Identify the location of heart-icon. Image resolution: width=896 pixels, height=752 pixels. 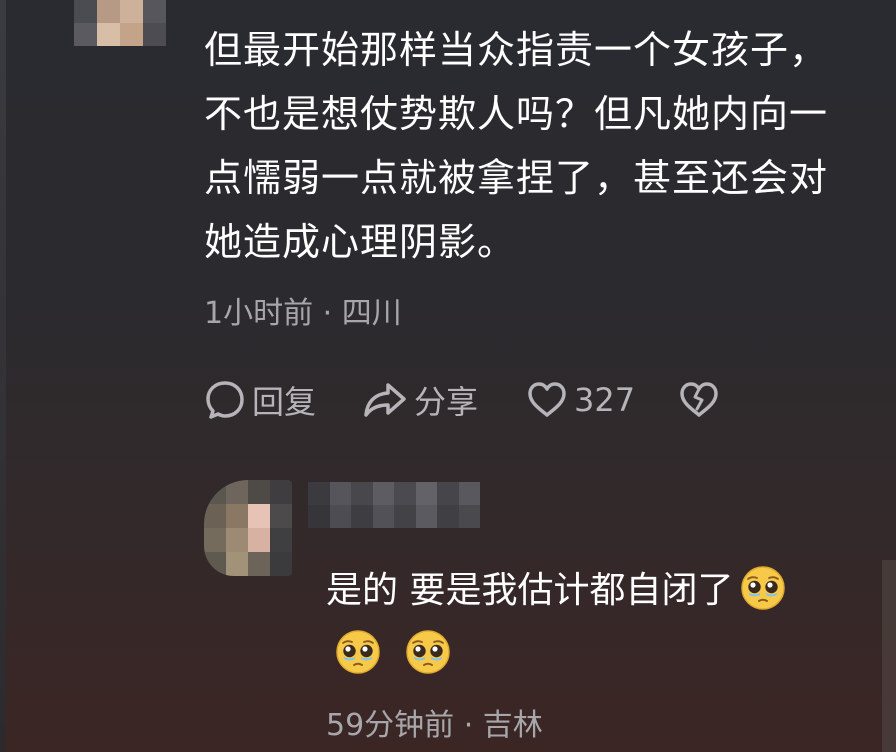
(547, 400).